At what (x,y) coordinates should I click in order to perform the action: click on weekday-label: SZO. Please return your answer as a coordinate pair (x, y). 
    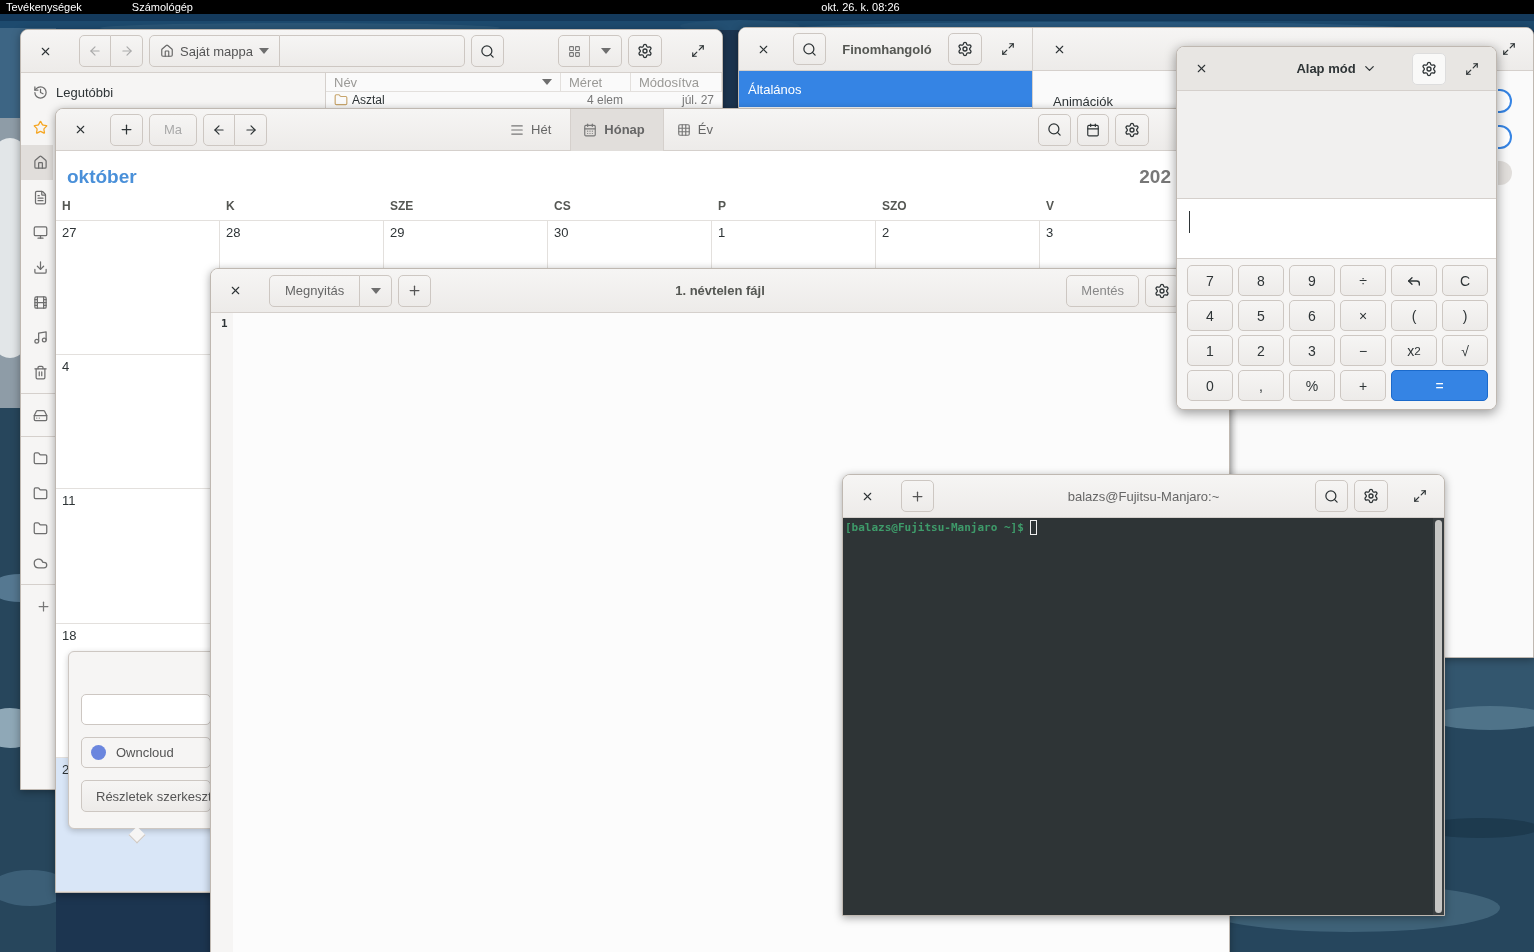
    Looking at the image, I should click on (894, 207).